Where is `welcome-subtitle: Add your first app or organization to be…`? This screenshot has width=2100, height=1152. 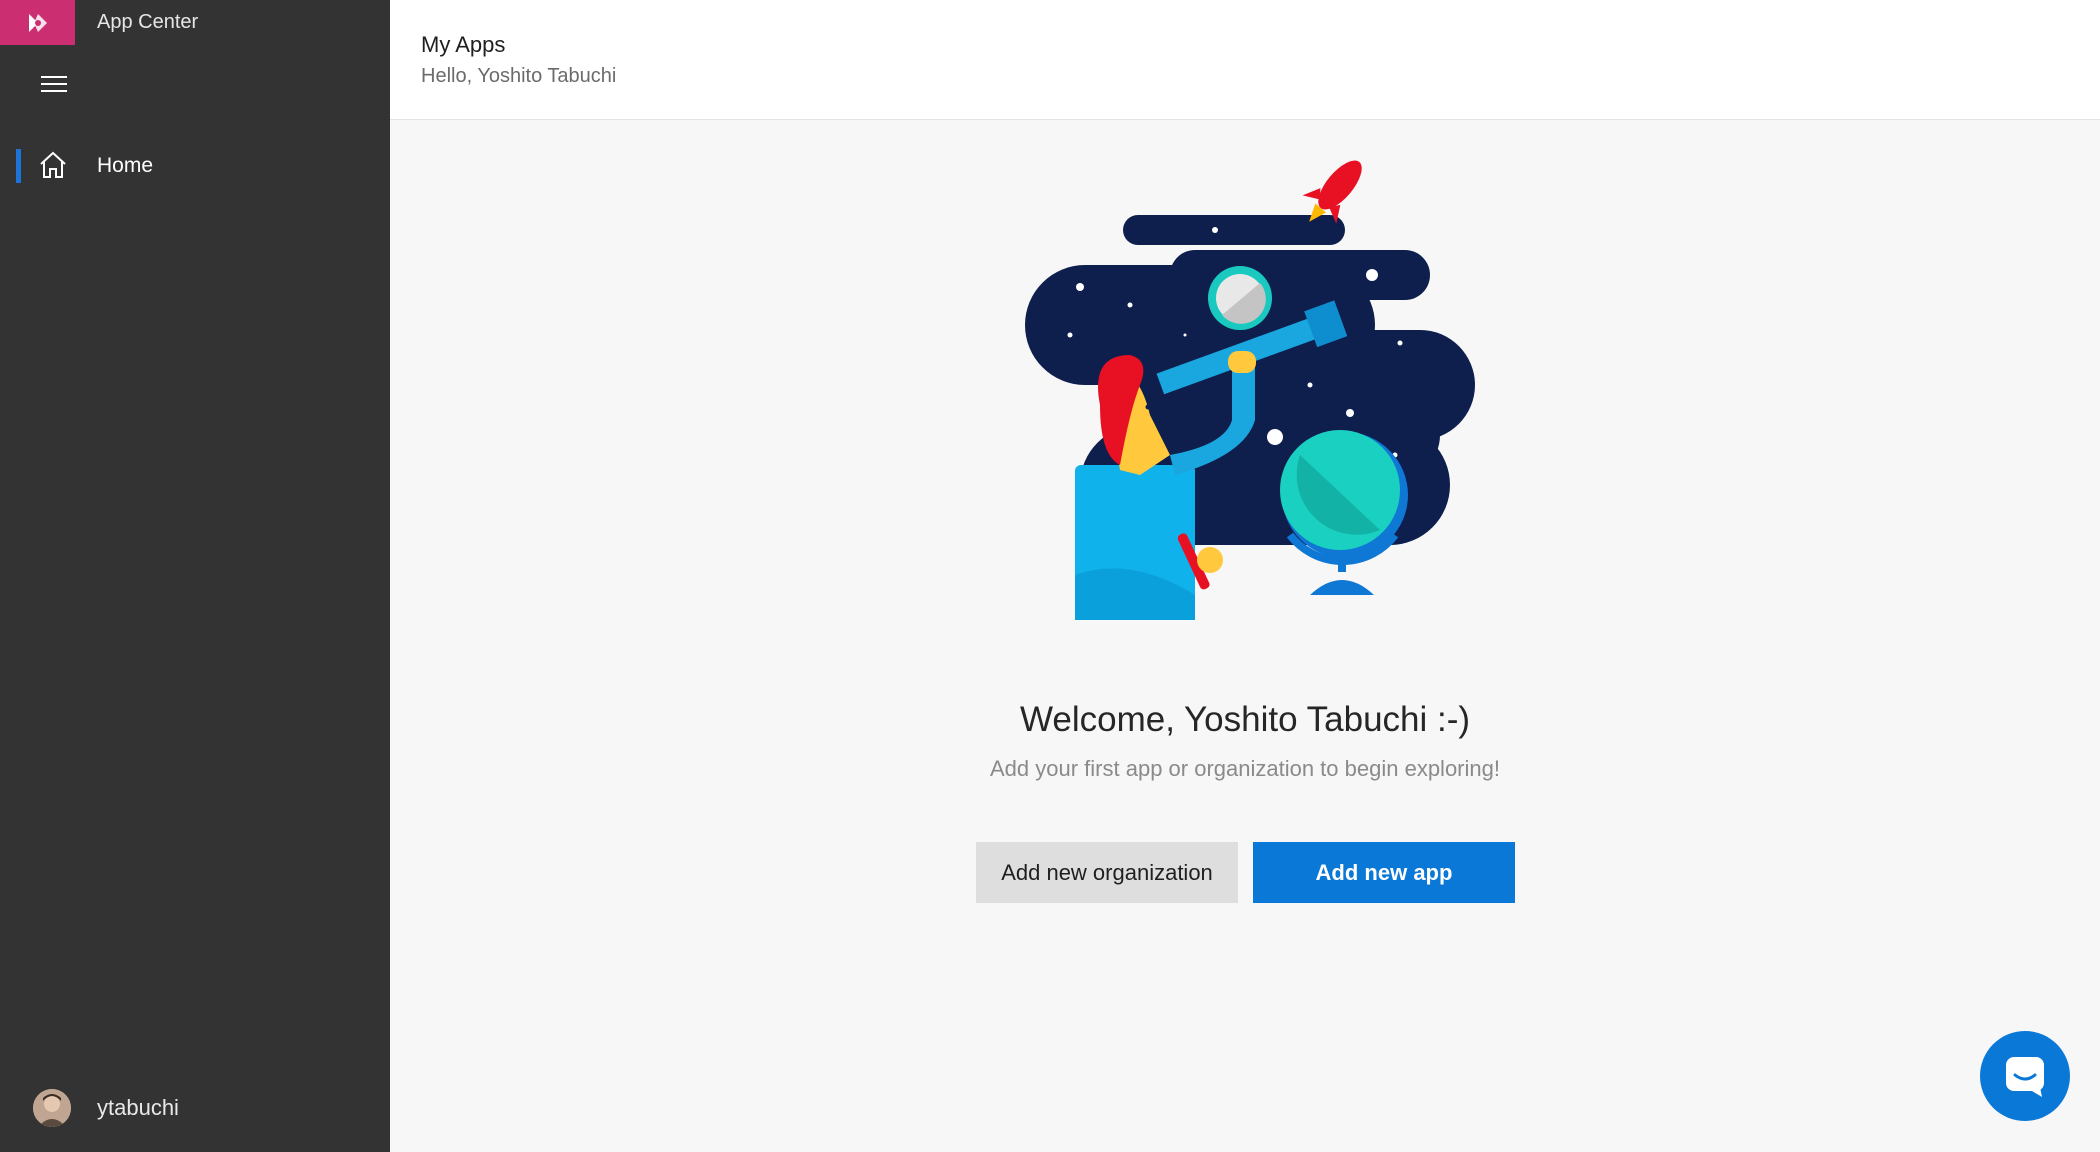 welcome-subtitle: Add your first app or organization to be… is located at coordinates (1245, 768).